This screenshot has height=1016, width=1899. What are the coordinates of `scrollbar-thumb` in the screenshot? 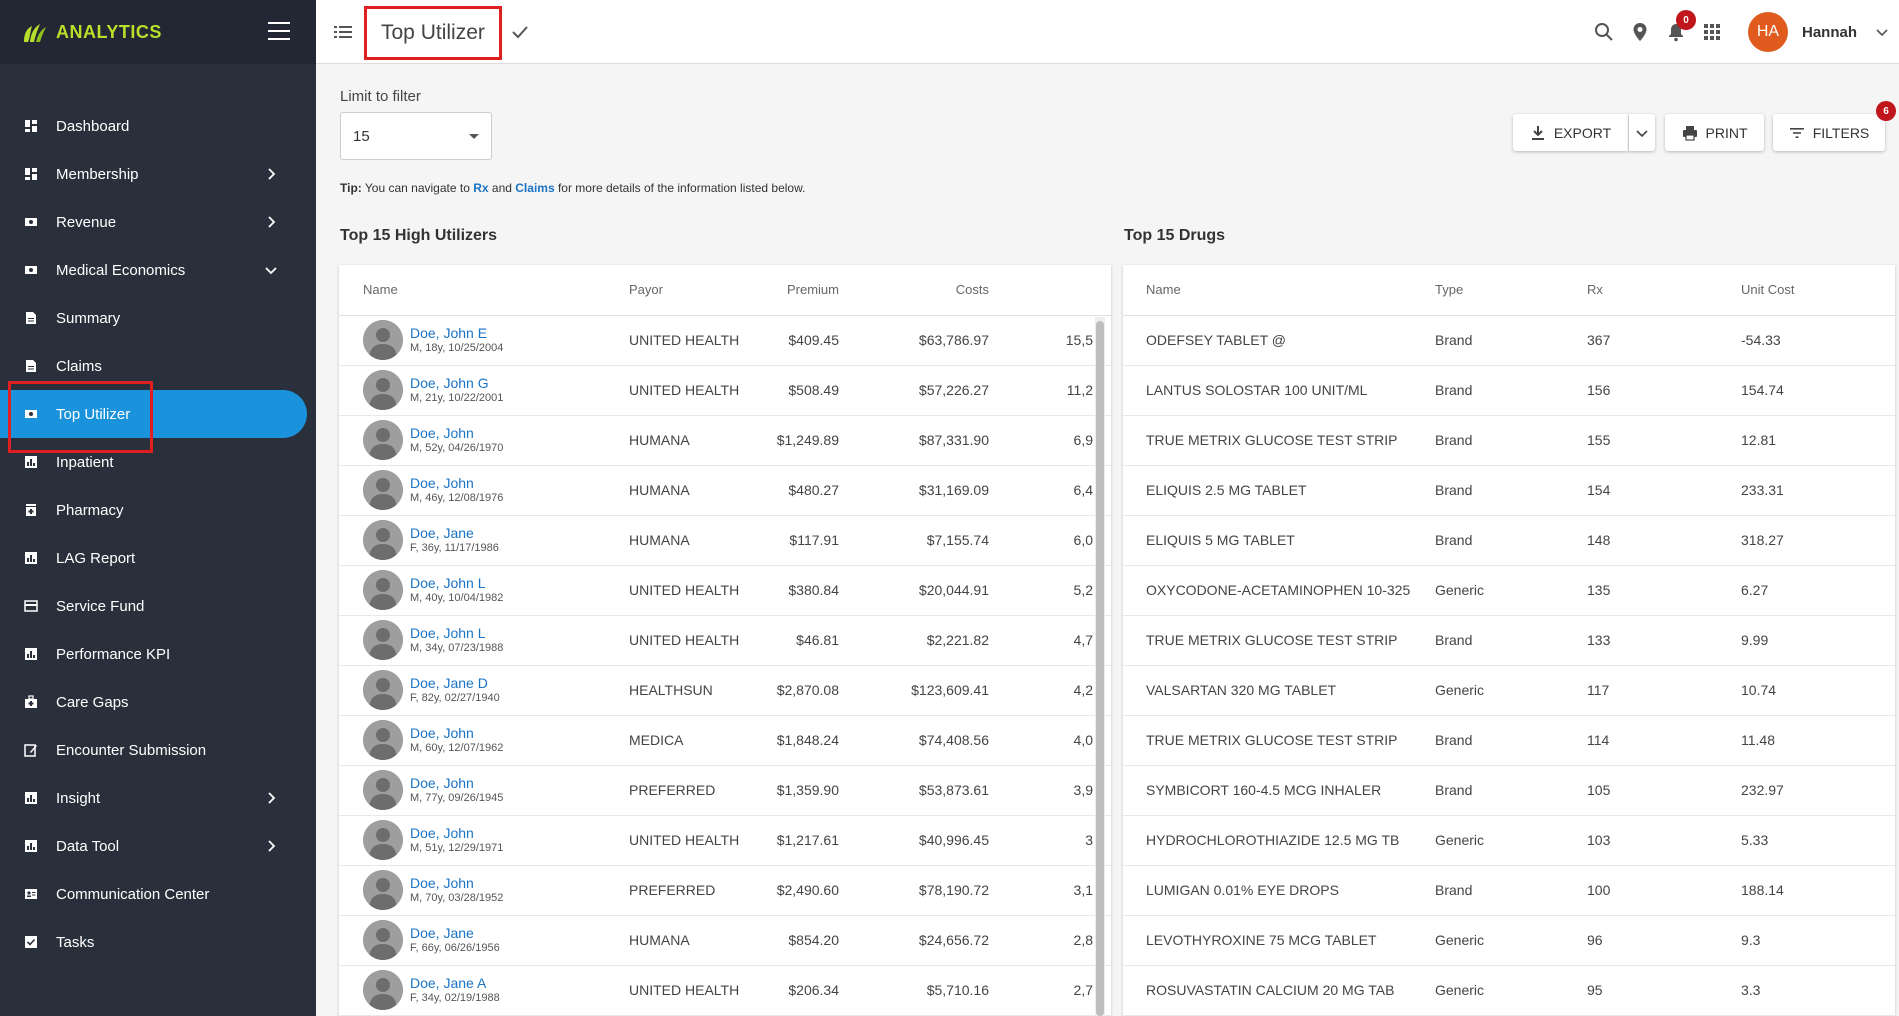 It's located at (1100, 668).